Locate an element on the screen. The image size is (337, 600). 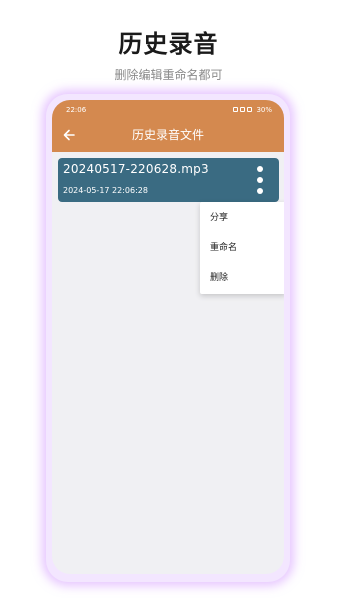
back-button is located at coordinates (69, 135).